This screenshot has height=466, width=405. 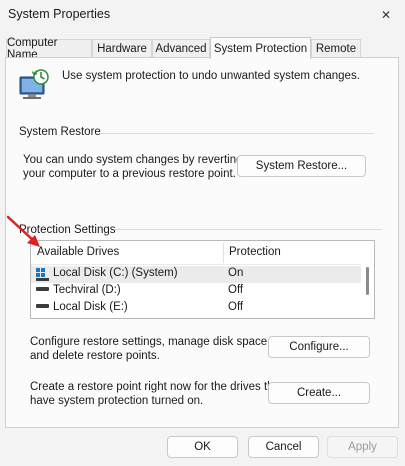 I want to click on tab-label: Hardware, so click(x=122, y=49).